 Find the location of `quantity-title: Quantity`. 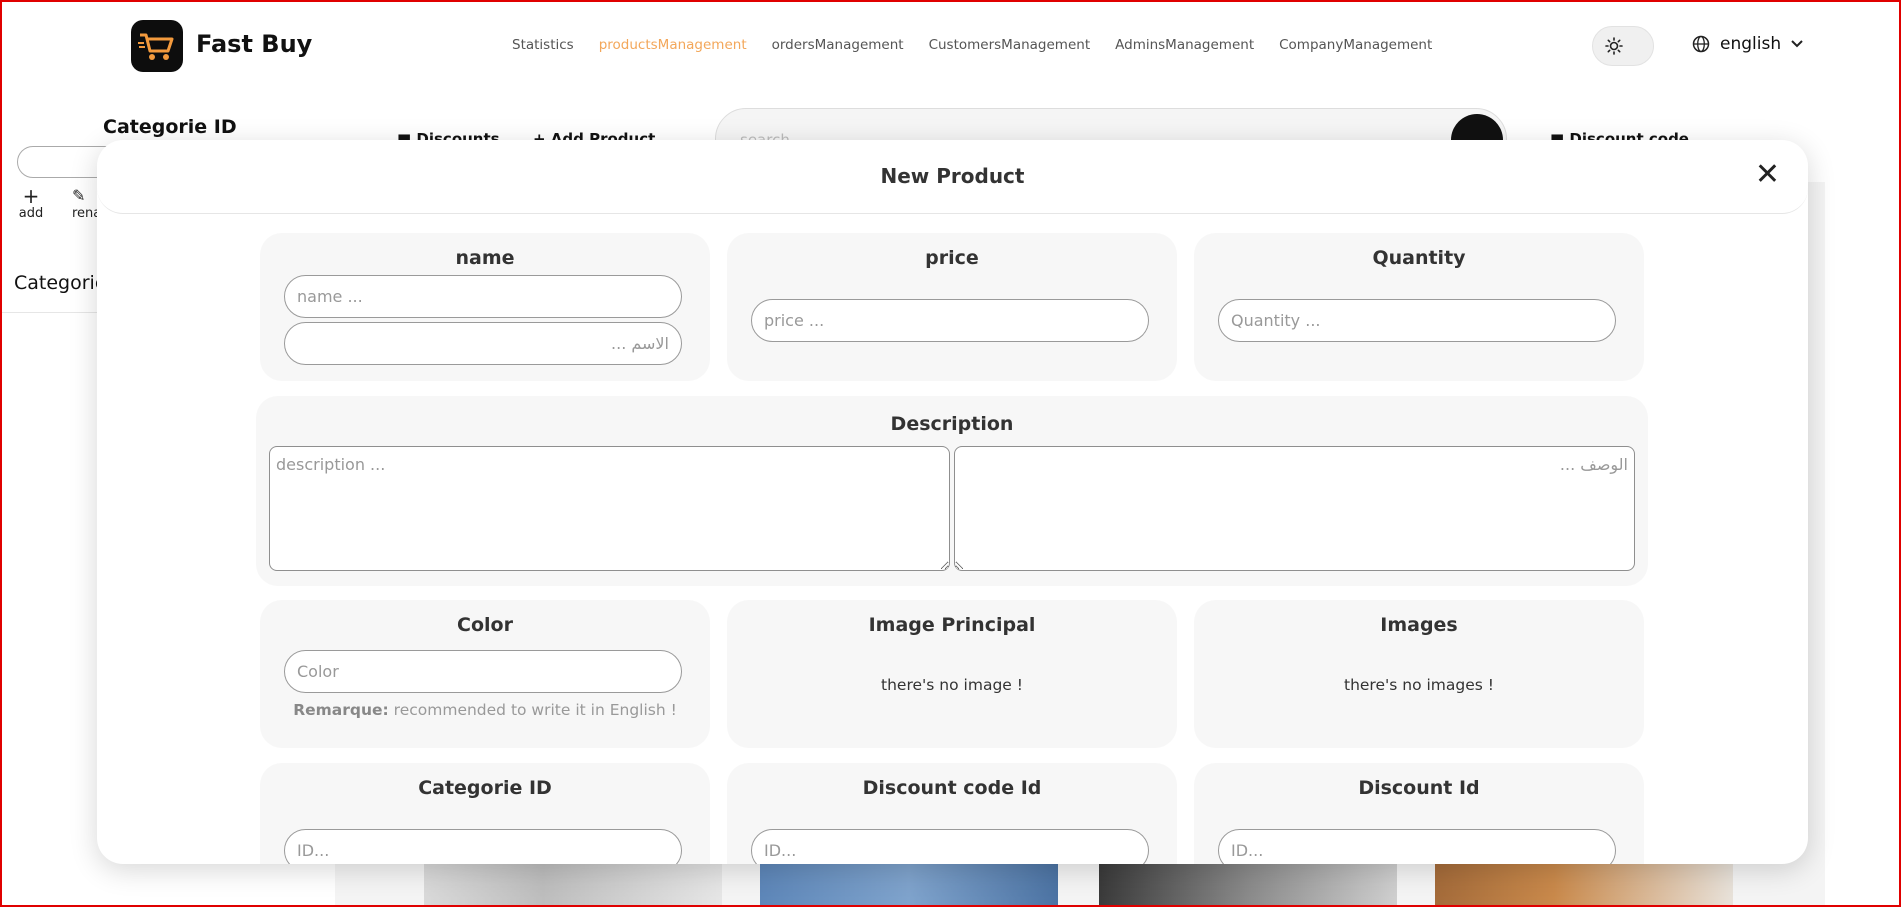

quantity-title: Quantity is located at coordinates (1419, 258).